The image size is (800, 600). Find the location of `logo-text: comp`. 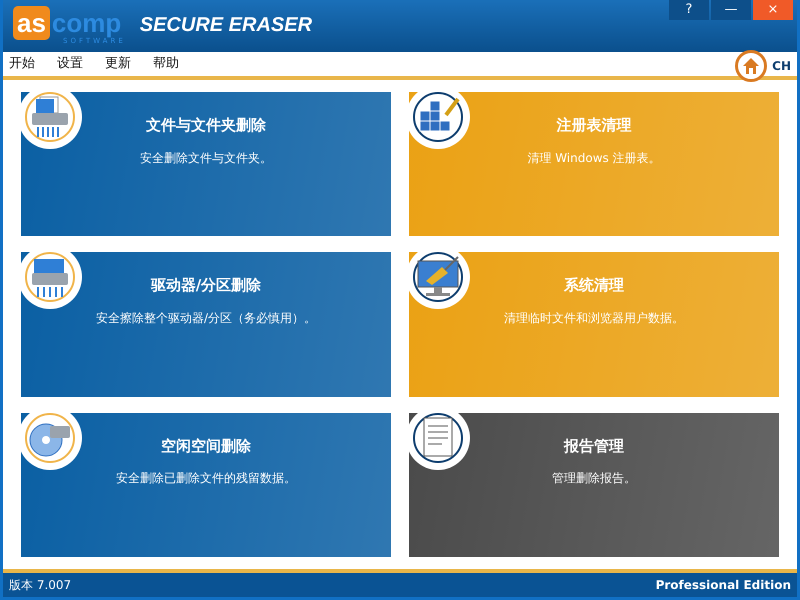

logo-text: comp is located at coordinates (87, 22).